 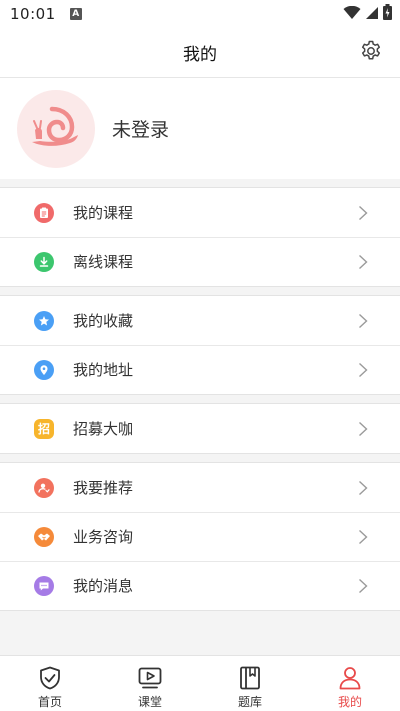 What do you see at coordinates (200, 212) in the screenshot?
I see `menu-item-my-courses: 我的课程` at bounding box center [200, 212].